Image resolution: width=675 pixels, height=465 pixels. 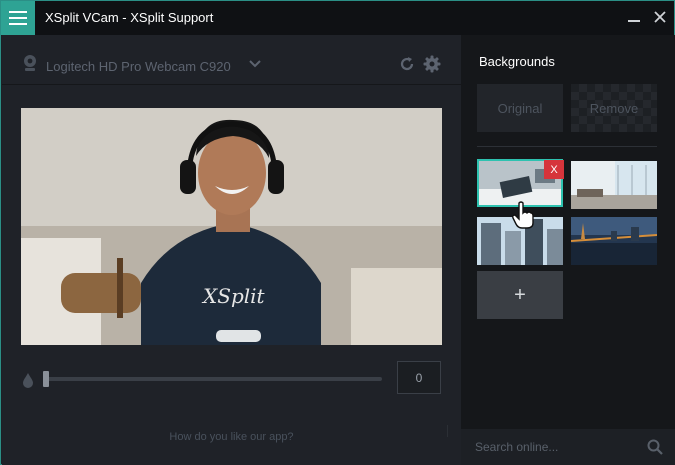 I want to click on svg-text: XSplit, so click(x=233, y=296).